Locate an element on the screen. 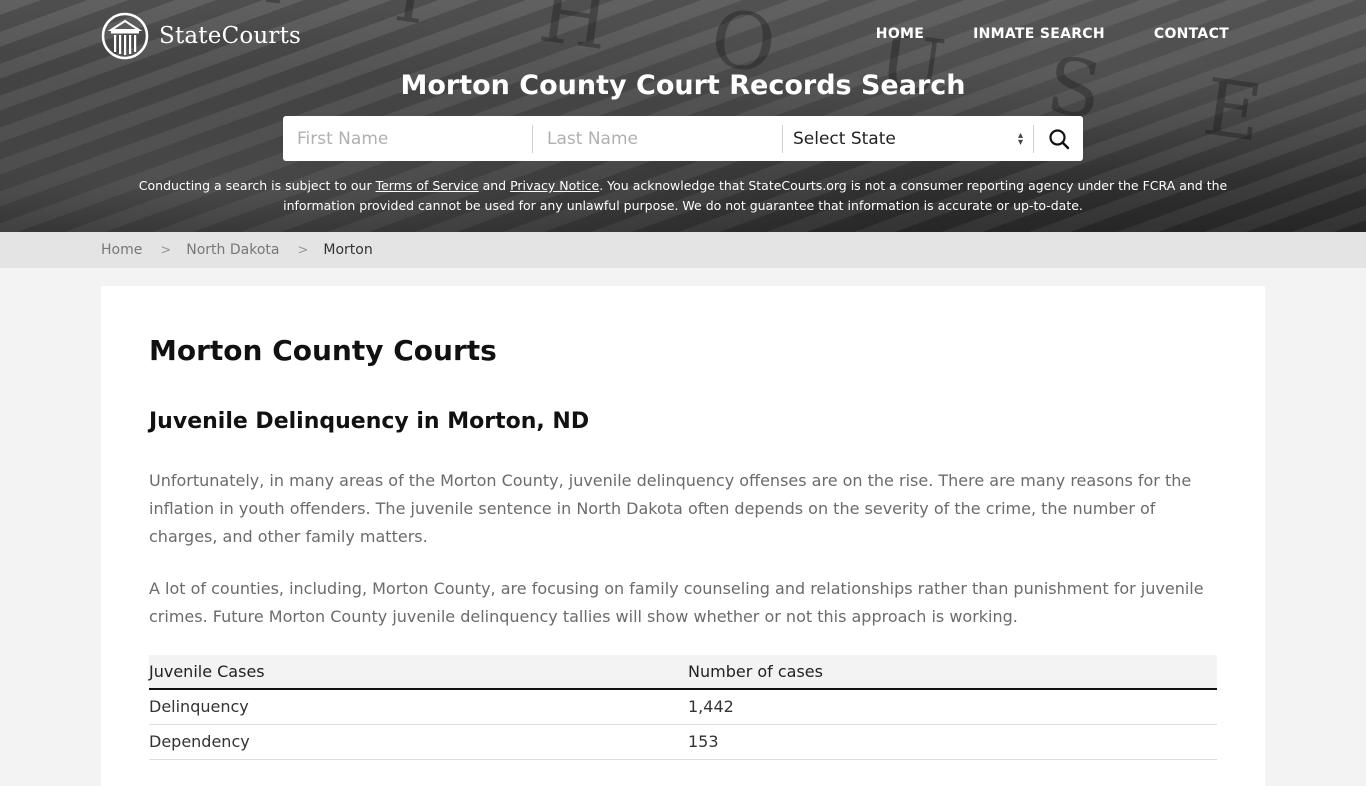  last-name-input is located at coordinates (657, 138).